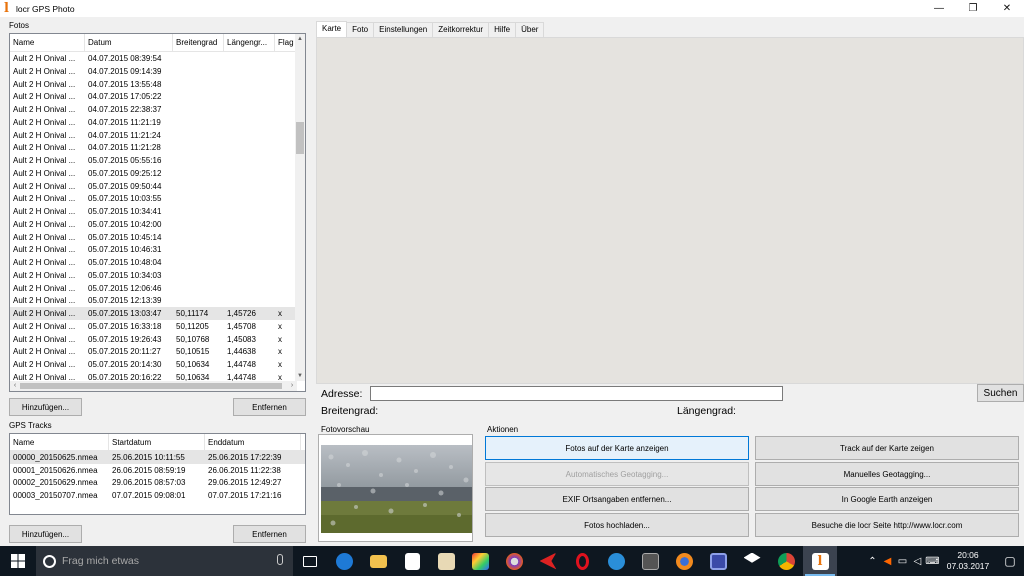 The width and height of the screenshot is (1024, 576). What do you see at coordinates (300, 376) in the screenshot?
I see `scroll-down-icon: ▼` at bounding box center [300, 376].